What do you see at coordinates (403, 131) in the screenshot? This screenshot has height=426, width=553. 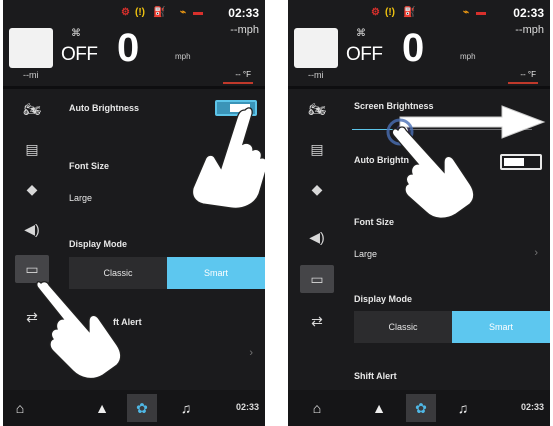 I see `slider-knob` at bounding box center [403, 131].